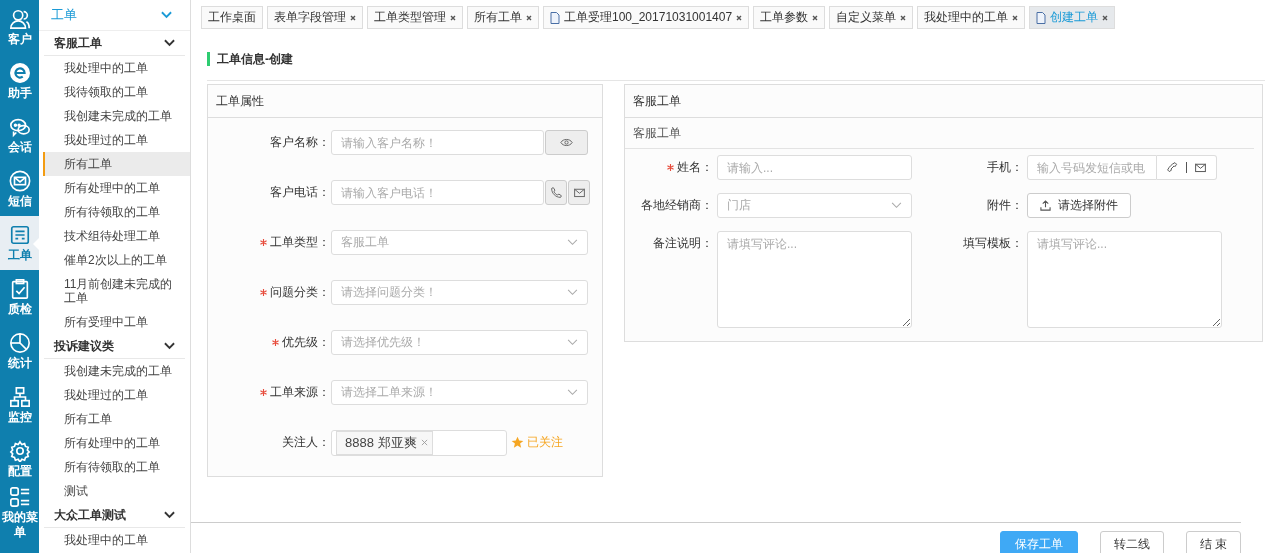 The width and height of the screenshot is (1265, 553). What do you see at coordinates (971, 17) in the screenshot?
I see `tab: 我处理中的工单` at bounding box center [971, 17].